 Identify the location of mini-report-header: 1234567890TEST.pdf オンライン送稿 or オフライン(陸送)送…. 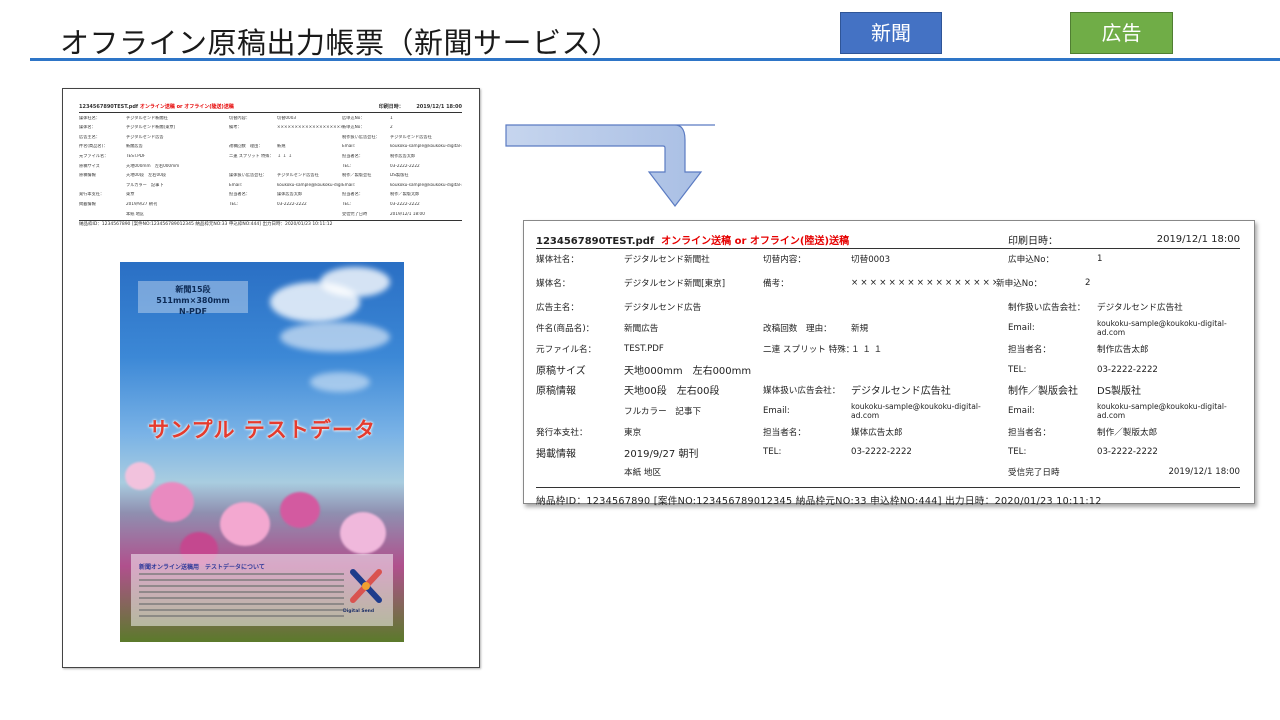
(270, 109).